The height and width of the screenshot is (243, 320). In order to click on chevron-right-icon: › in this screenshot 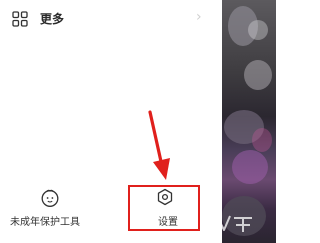, I will do `click(199, 17)`.